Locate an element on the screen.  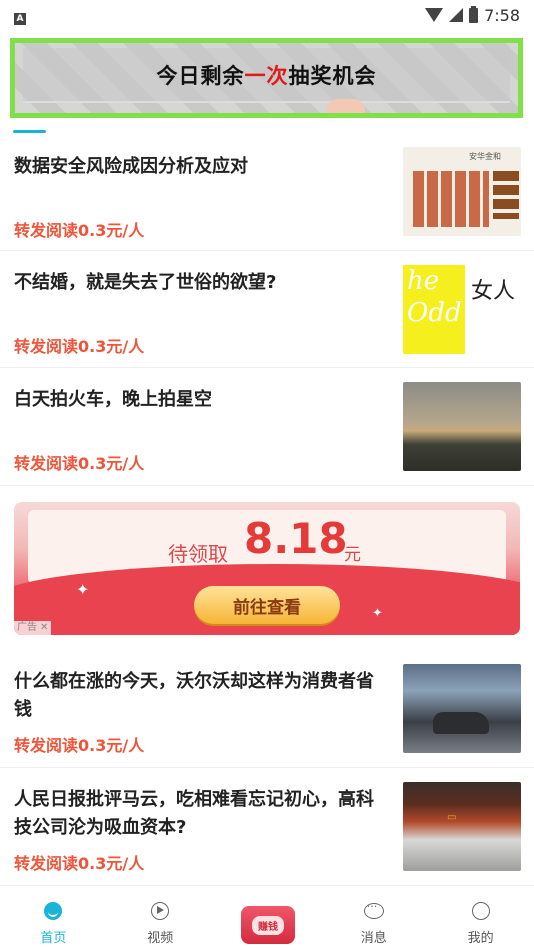
nav-video: 视频 is located at coordinates (160, 918).